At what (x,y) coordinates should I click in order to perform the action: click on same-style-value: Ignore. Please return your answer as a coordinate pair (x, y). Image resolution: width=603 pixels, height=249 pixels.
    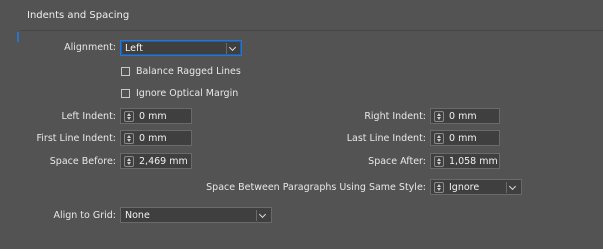
    Looking at the image, I should click on (464, 187).